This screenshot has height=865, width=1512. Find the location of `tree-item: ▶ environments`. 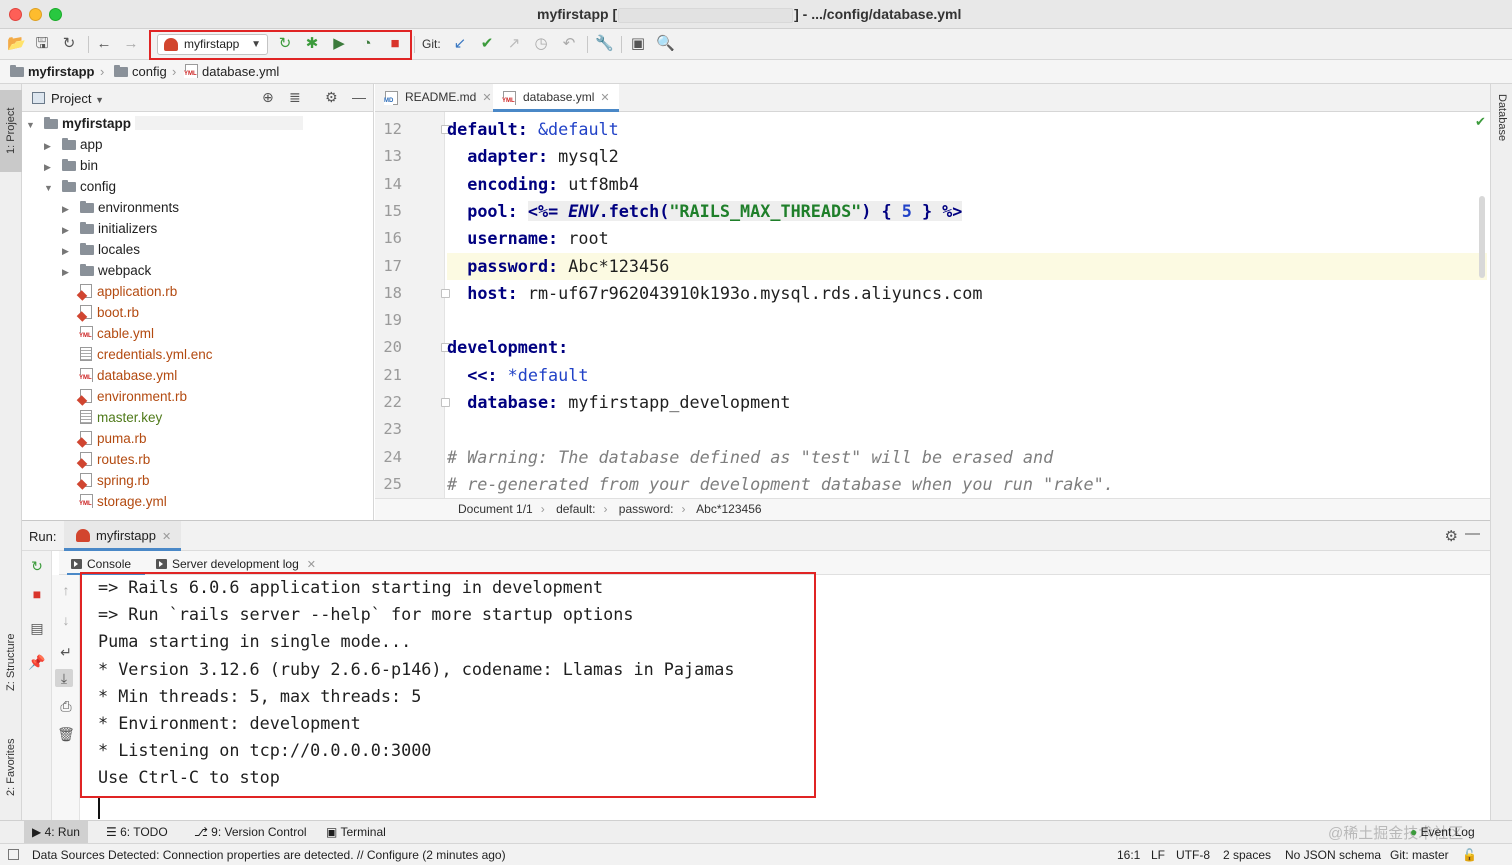

tree-item: ▶ environments is located at coordinates (120, 207).